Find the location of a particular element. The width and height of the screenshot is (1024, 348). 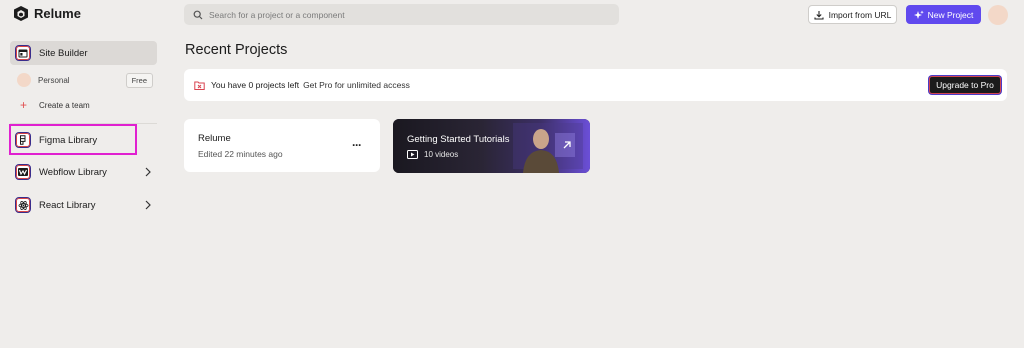

workspace-label: Personal is located at coordinates (54, 80).